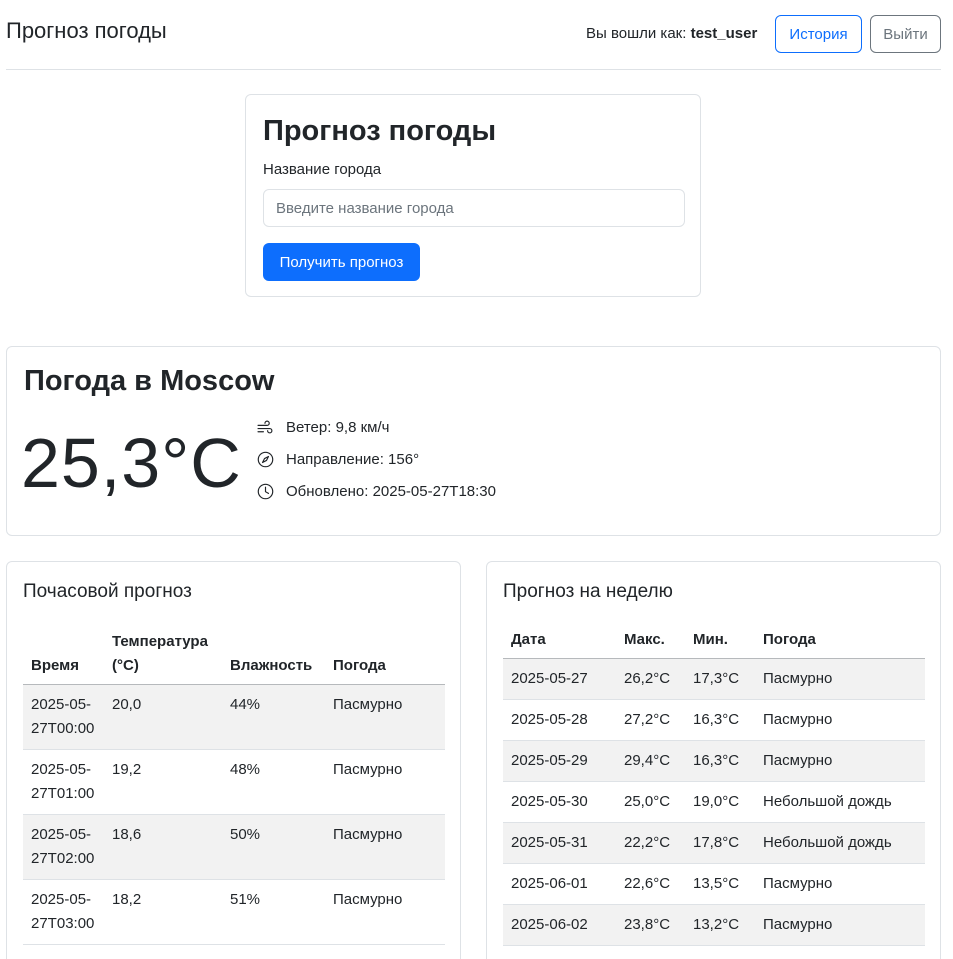 The width and height of the screenshot is (953, 959). I want to click on get-forecast-button: Получить прогноз, so click(341, 262).